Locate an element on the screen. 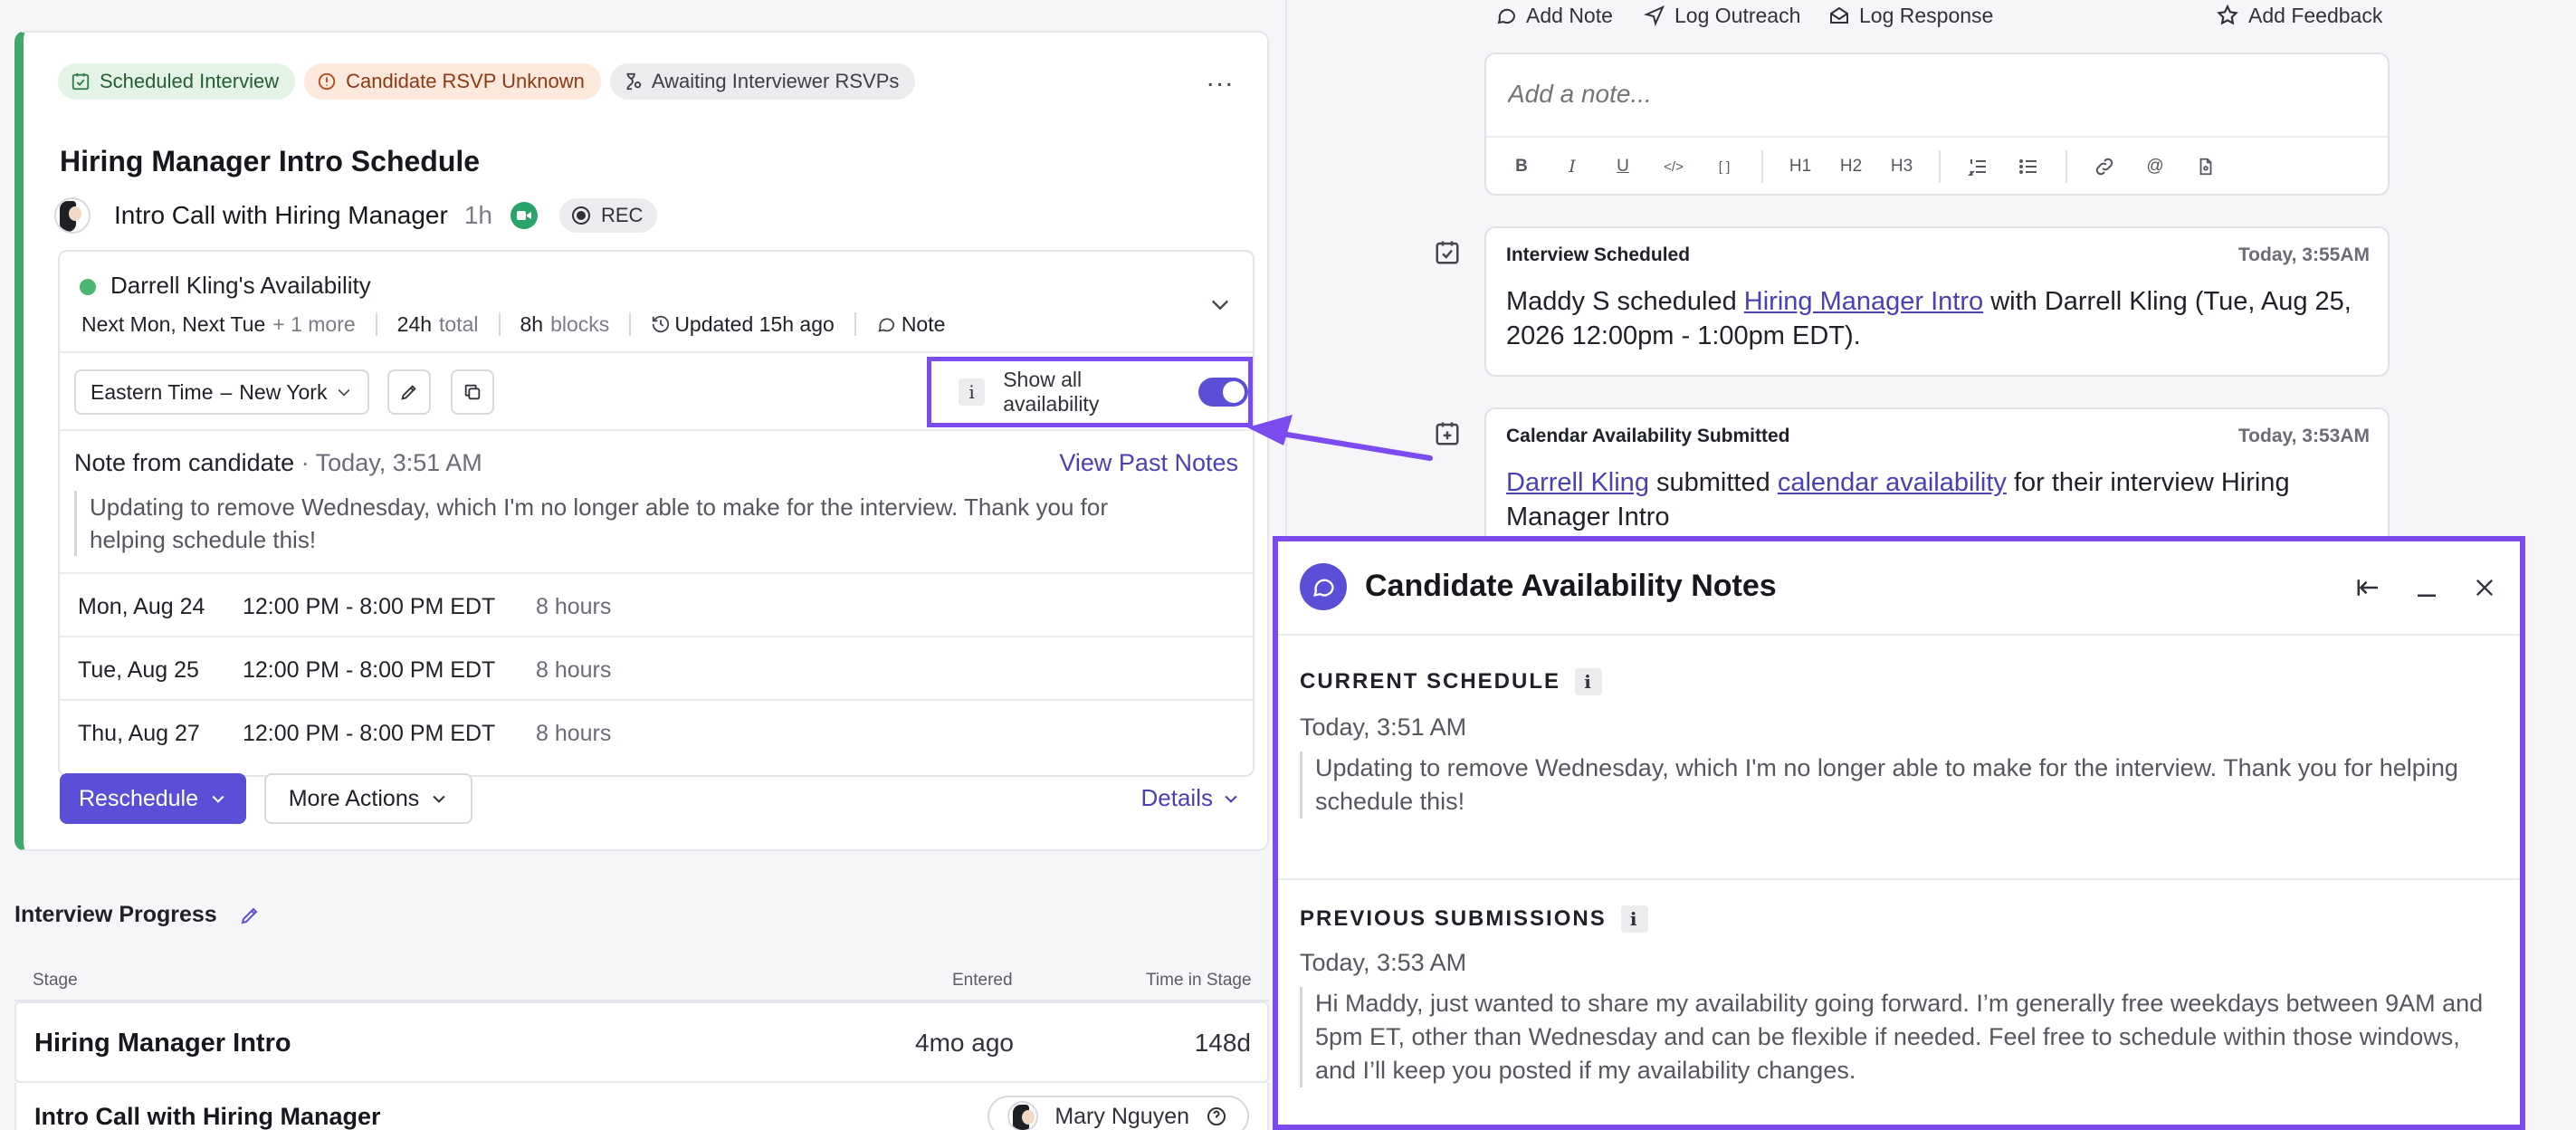 This screenshot has width=2576, height=1130. link-button is located at coordinates (2104, 166).